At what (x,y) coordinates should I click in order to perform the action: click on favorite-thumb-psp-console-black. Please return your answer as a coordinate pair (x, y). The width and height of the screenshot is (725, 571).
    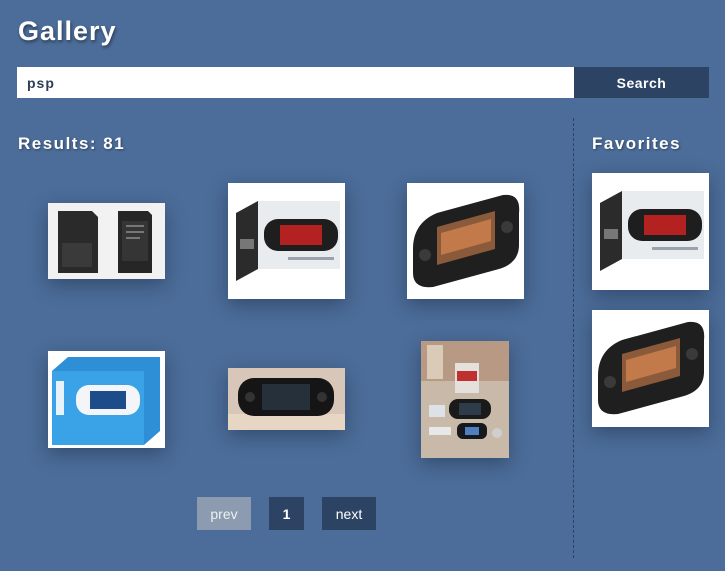
    Looking at the image, I should click on (650, 368).